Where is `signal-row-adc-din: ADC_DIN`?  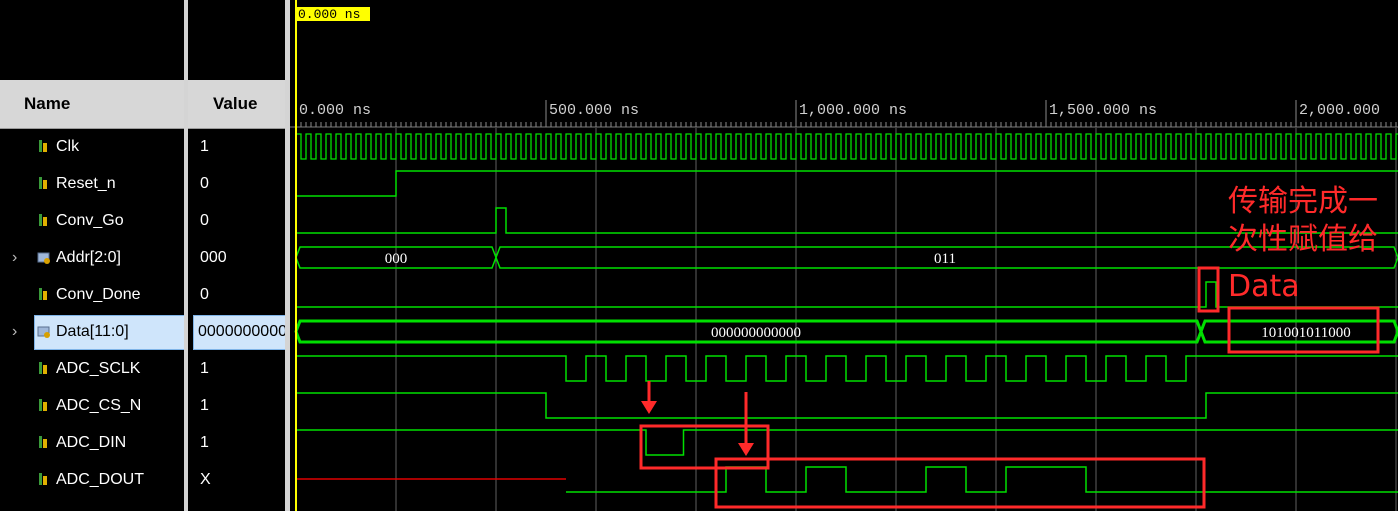
signal-row-adc-din: ADC_DIN is located at coordinates (92, 442).